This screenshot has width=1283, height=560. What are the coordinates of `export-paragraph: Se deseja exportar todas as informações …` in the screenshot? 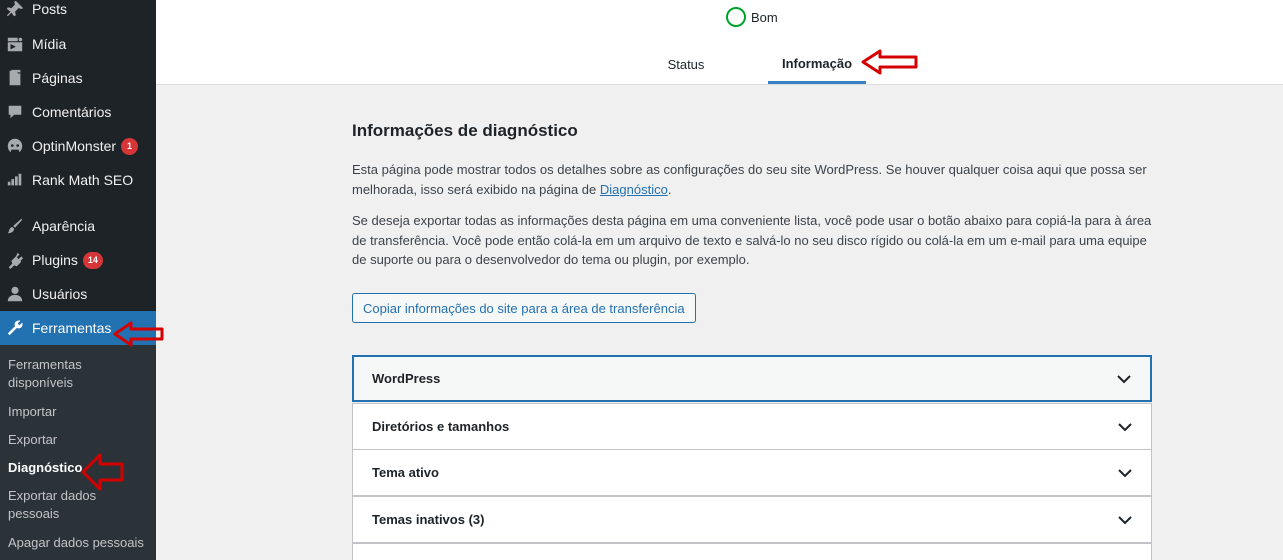 It's located at (752, 240).